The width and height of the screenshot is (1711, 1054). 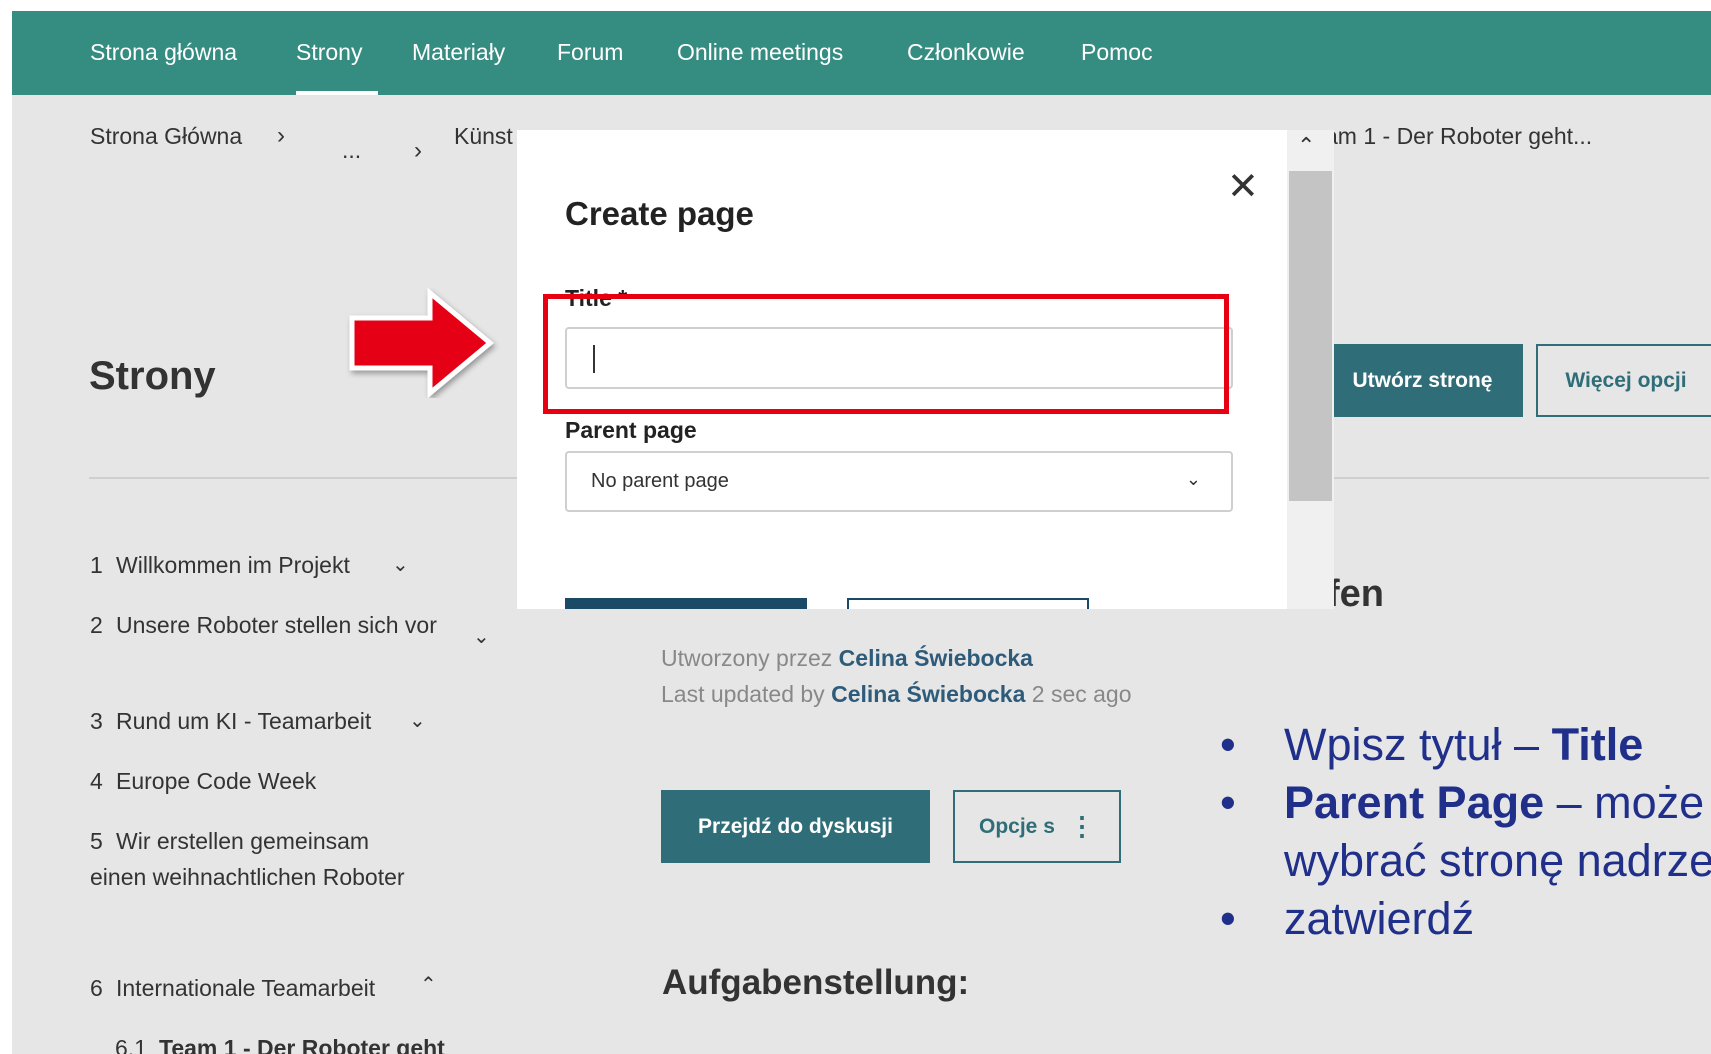 What do you see at coordinates (966, 52) in the screenshot?
I see `nav-item-members: Członkowie` at bounding box center [966, 52].